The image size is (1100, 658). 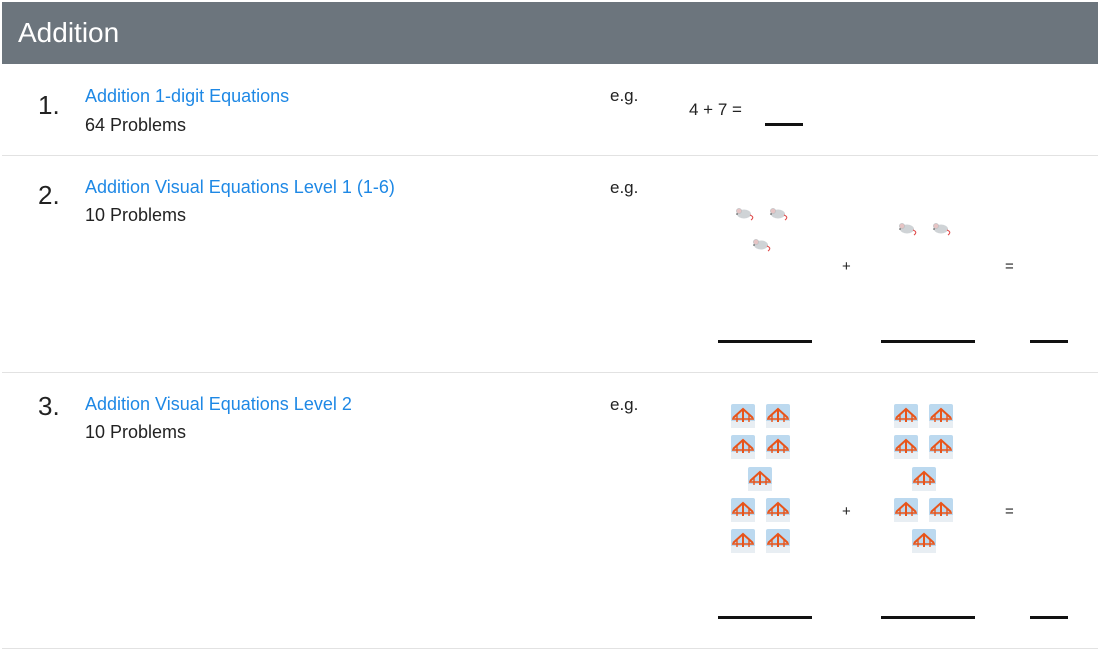 What do you see at coordinates (69, 32) in the screenshot?
I see `section-title: Addition` at bounding box center [69, 32].